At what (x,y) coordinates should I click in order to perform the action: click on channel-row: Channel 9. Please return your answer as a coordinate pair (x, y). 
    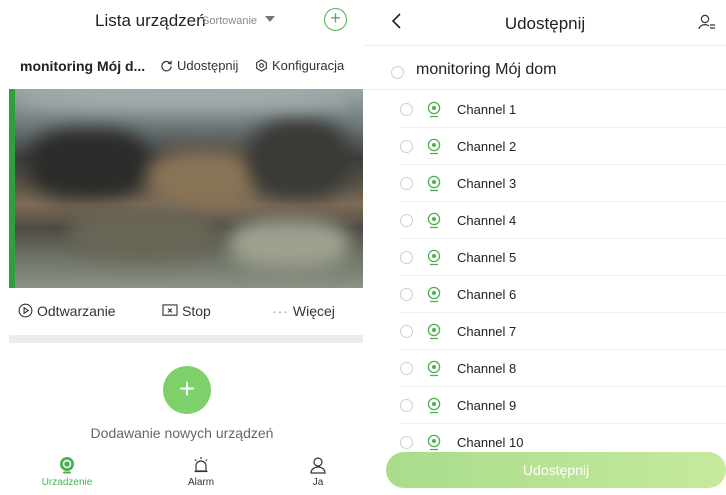
    Looking at the image, I should click on (563, 405).